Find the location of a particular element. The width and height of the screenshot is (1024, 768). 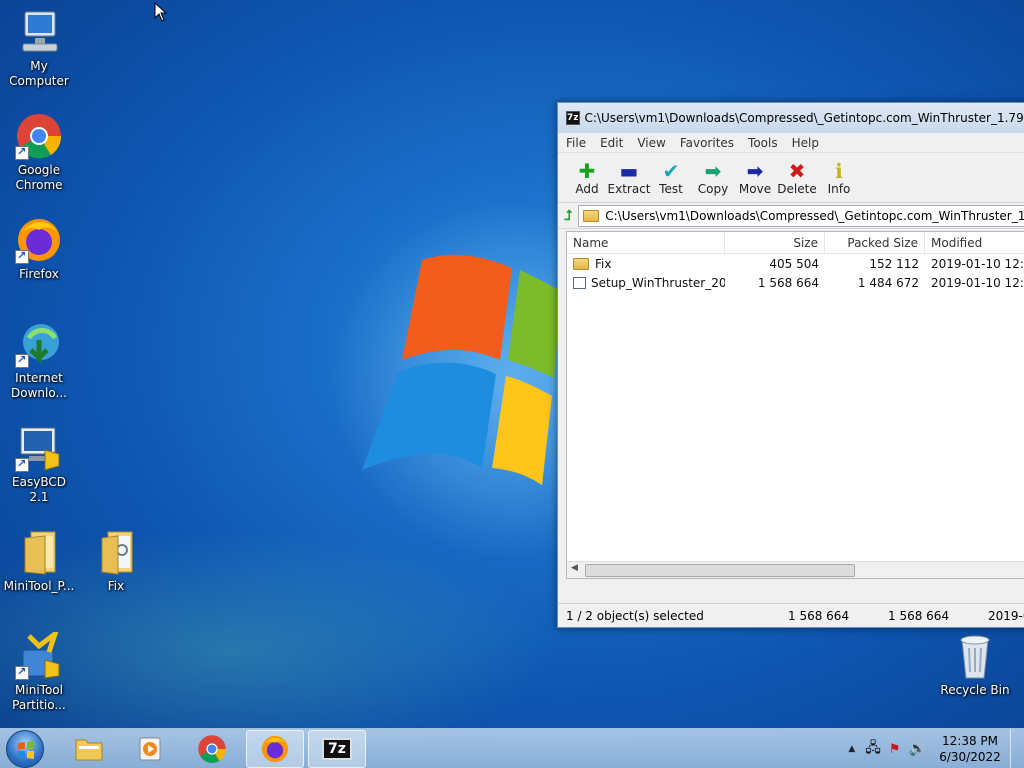

desktop-icon-recycle-bin: Recycle Bin is located at coordinates (975, 665).